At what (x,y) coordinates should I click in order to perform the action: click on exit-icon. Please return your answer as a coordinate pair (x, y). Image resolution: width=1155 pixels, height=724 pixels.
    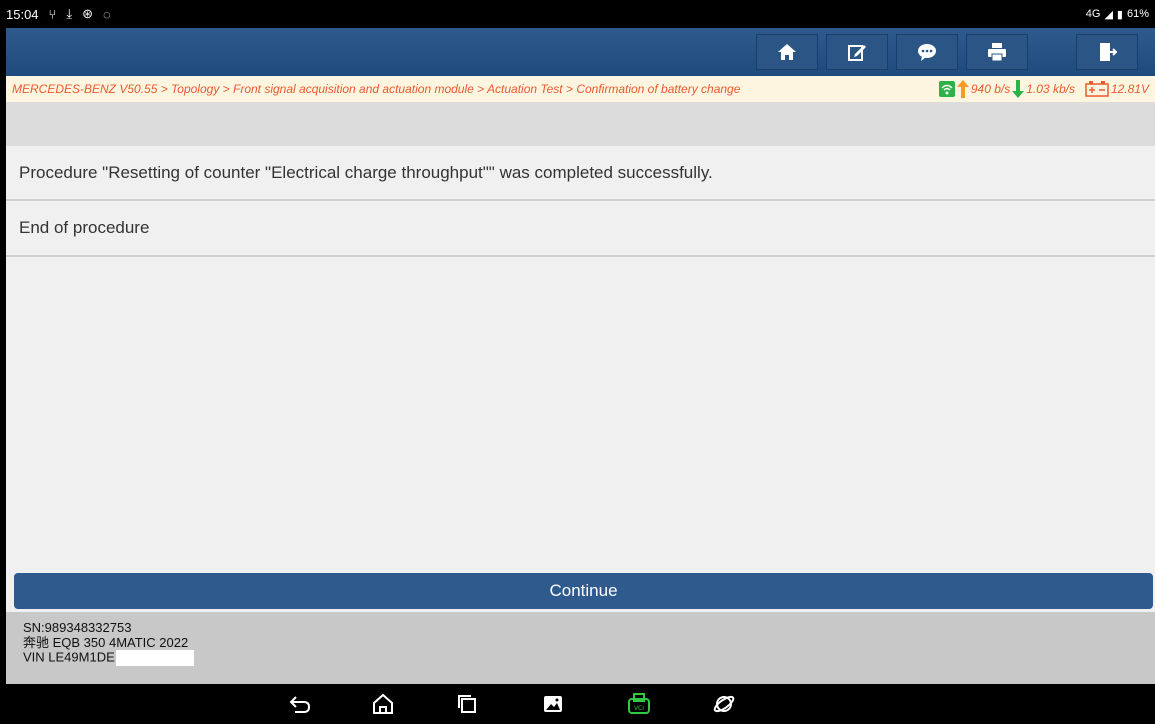
    Looking at the image, I should click on (1108, 52).